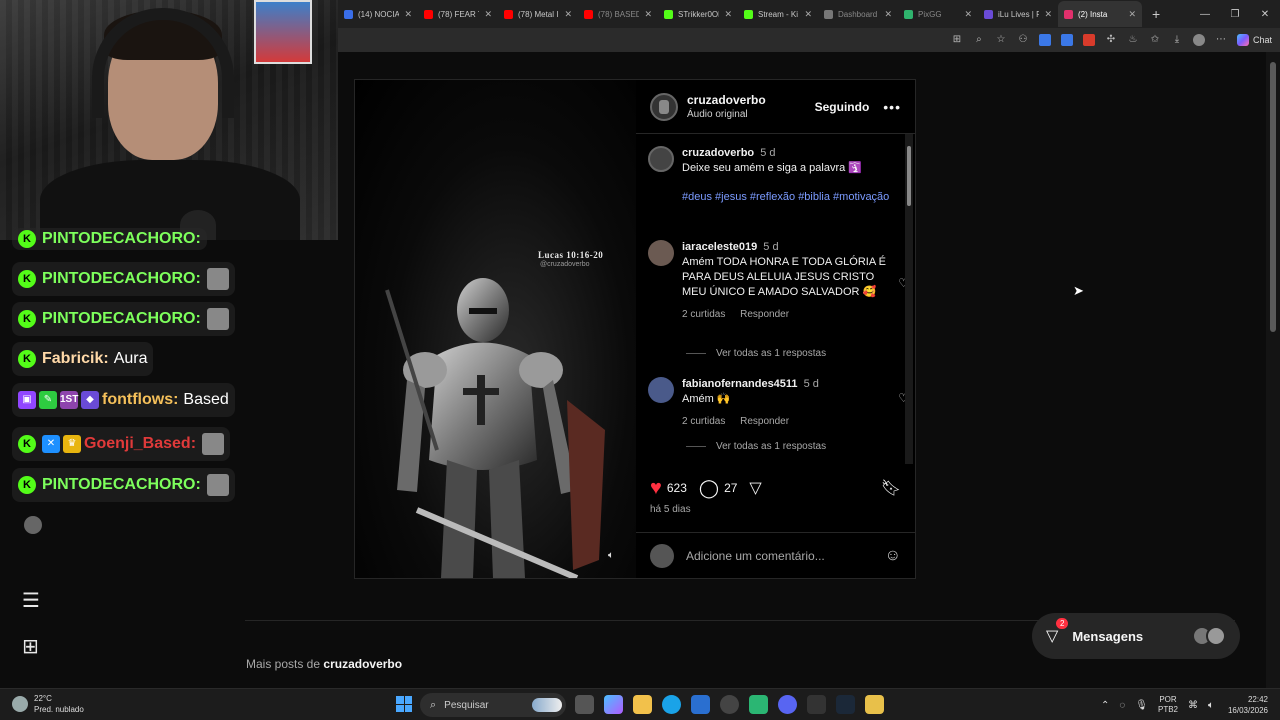 The width and height of the screenshot is (1280, 720). I want to click on store-icon, so click(700, 704).